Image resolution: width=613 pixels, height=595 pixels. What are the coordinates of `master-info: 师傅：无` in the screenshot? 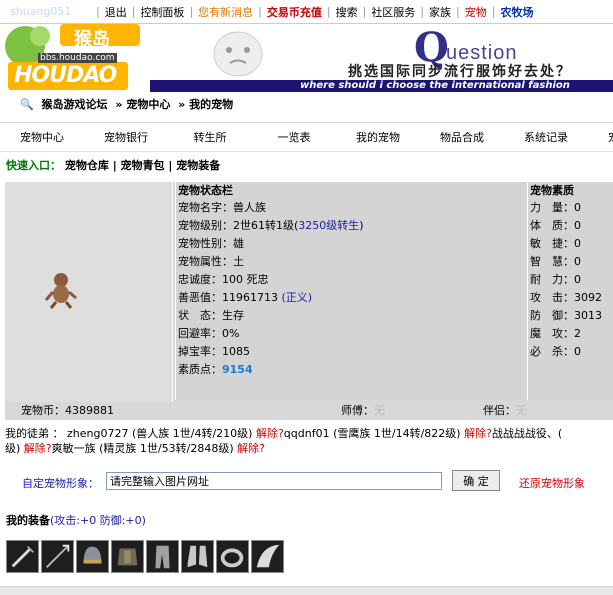 It's located at (363, 411).